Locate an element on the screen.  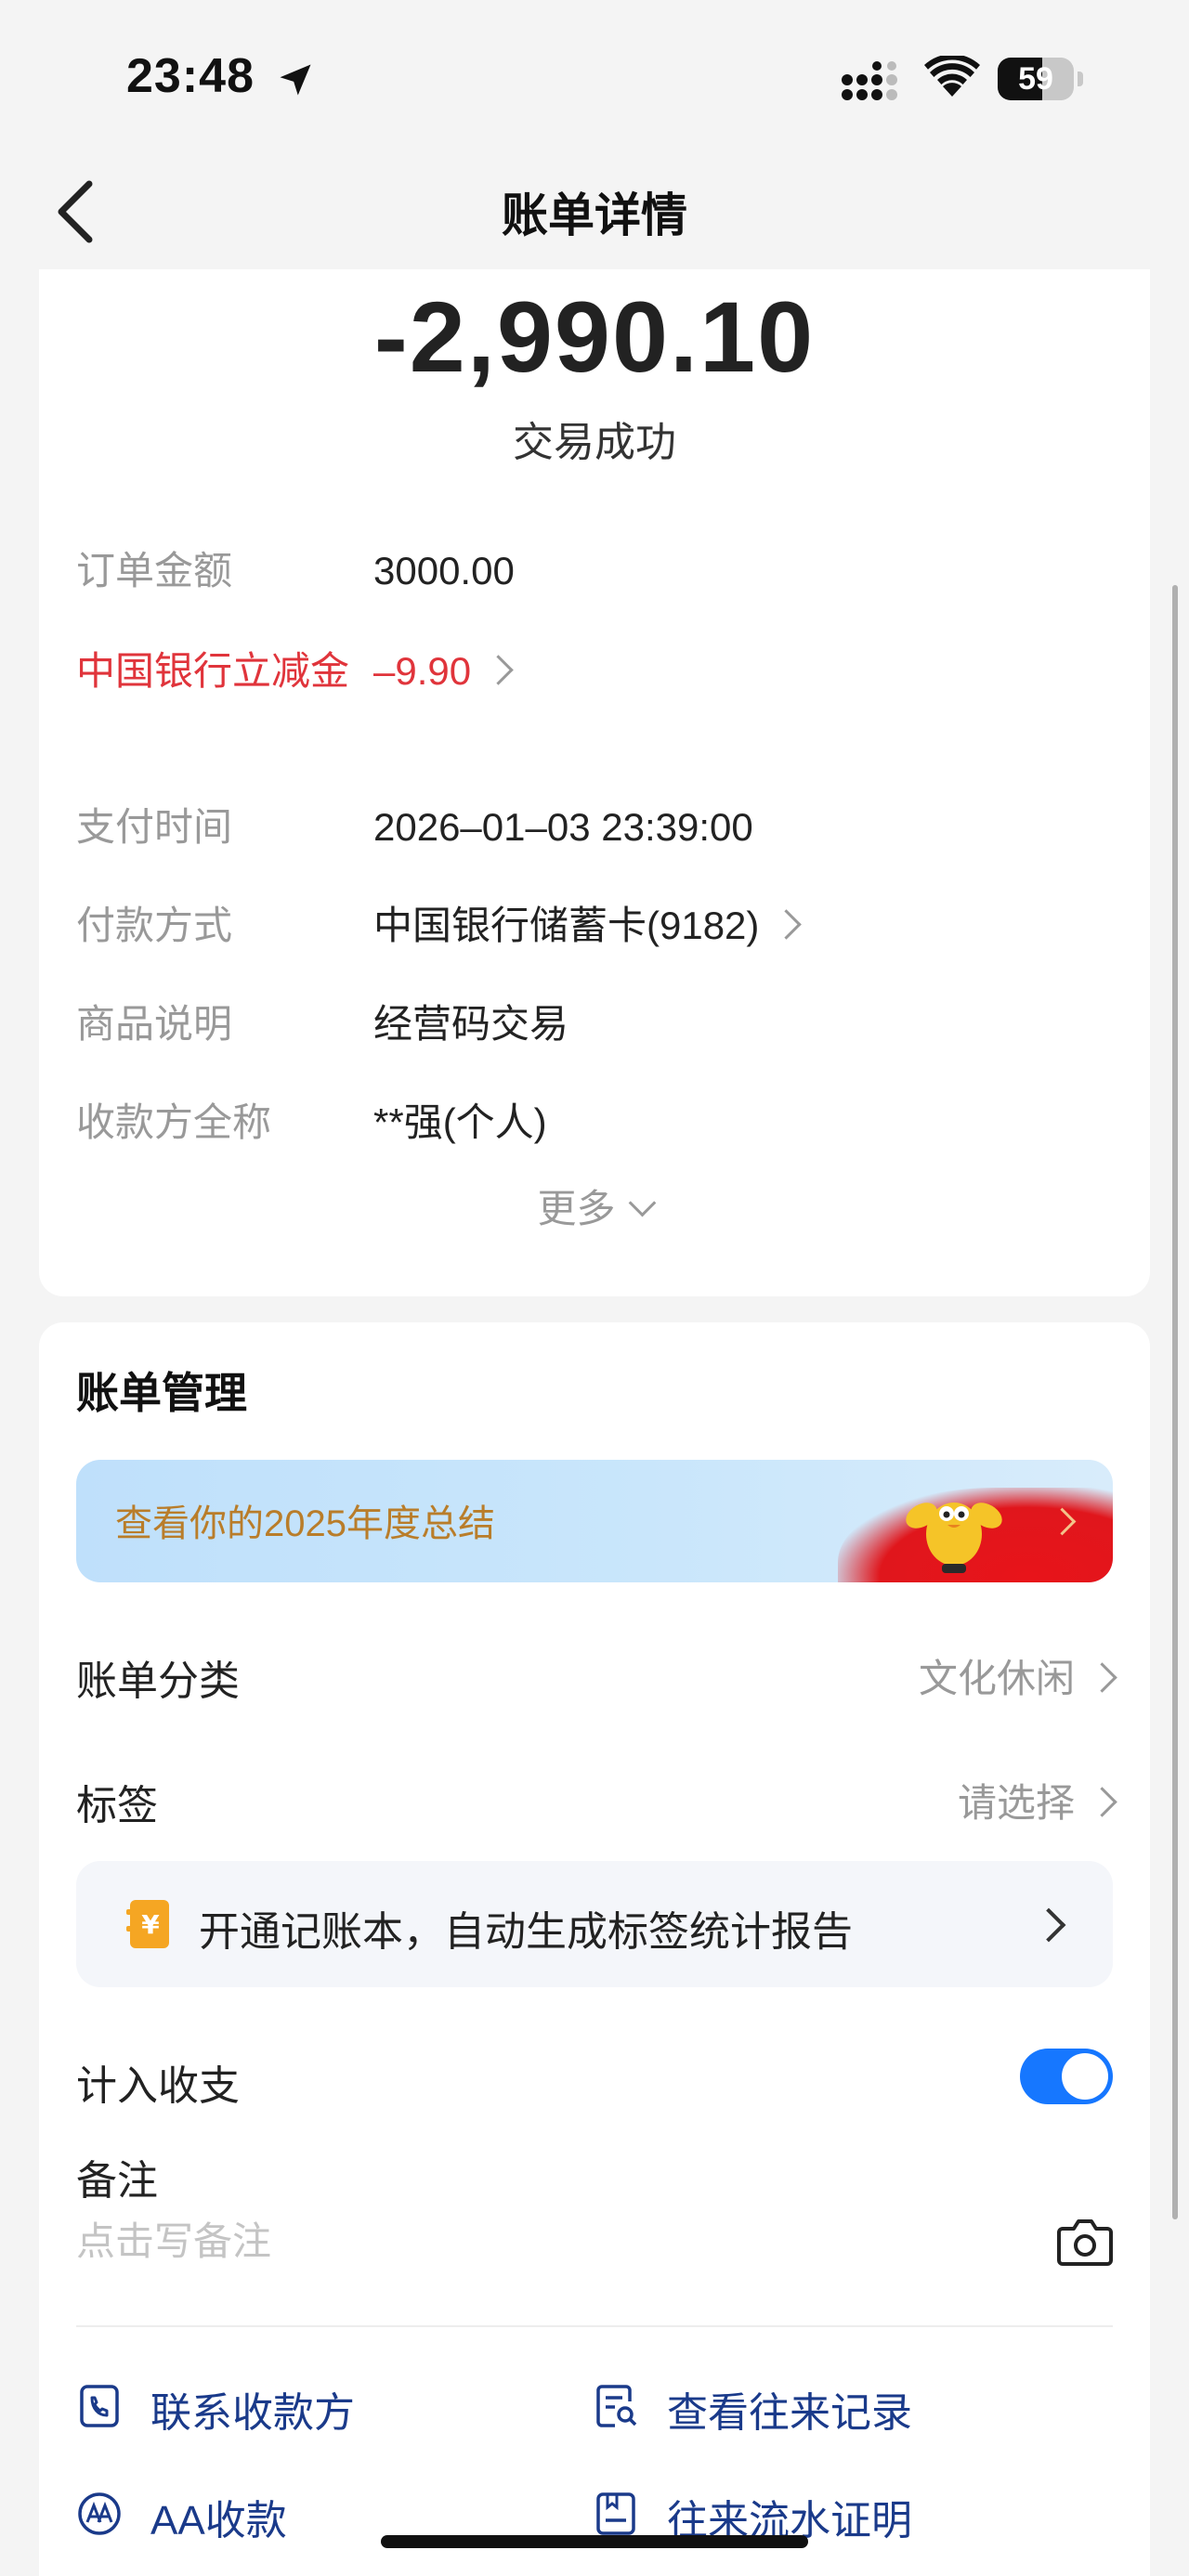
discount-value-link: –9.90 is located at coordinates (444, 671).